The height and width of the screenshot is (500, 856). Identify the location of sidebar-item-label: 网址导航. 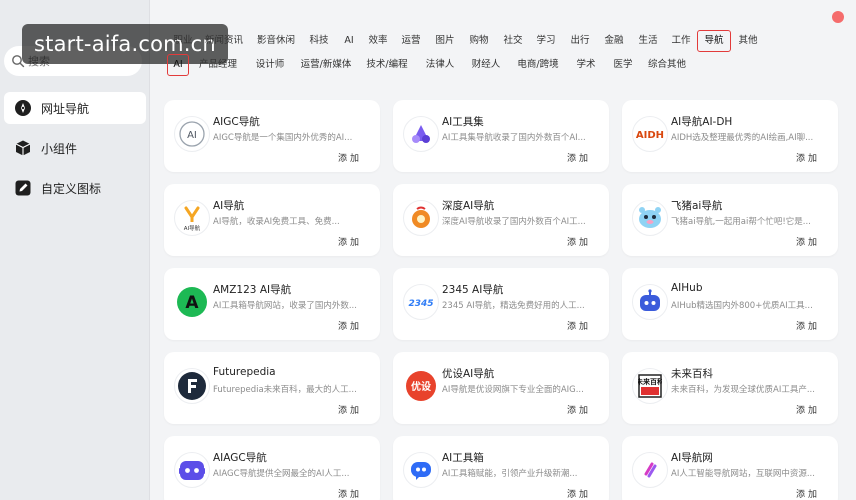
(65, 108).